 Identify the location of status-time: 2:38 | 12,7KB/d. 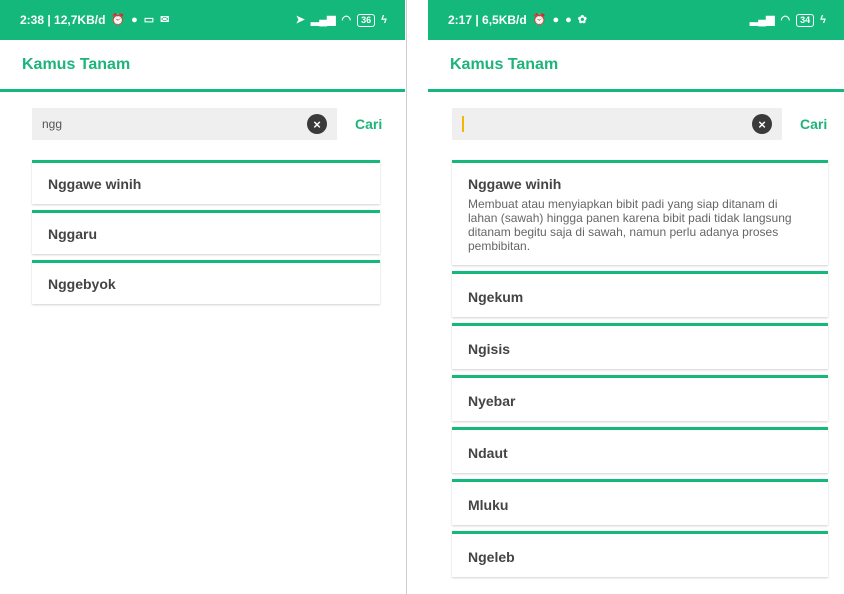
(63, 20).